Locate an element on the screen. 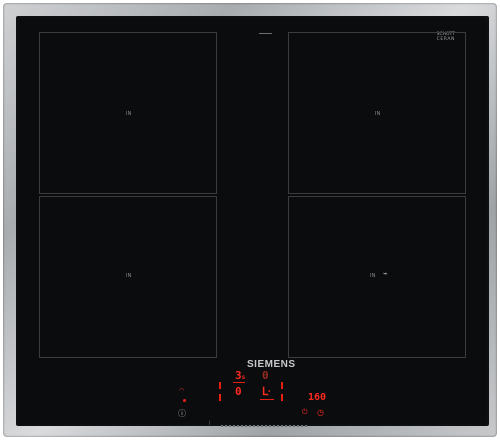  power-level-display-left: 0 is located at coordinates (238, 391).